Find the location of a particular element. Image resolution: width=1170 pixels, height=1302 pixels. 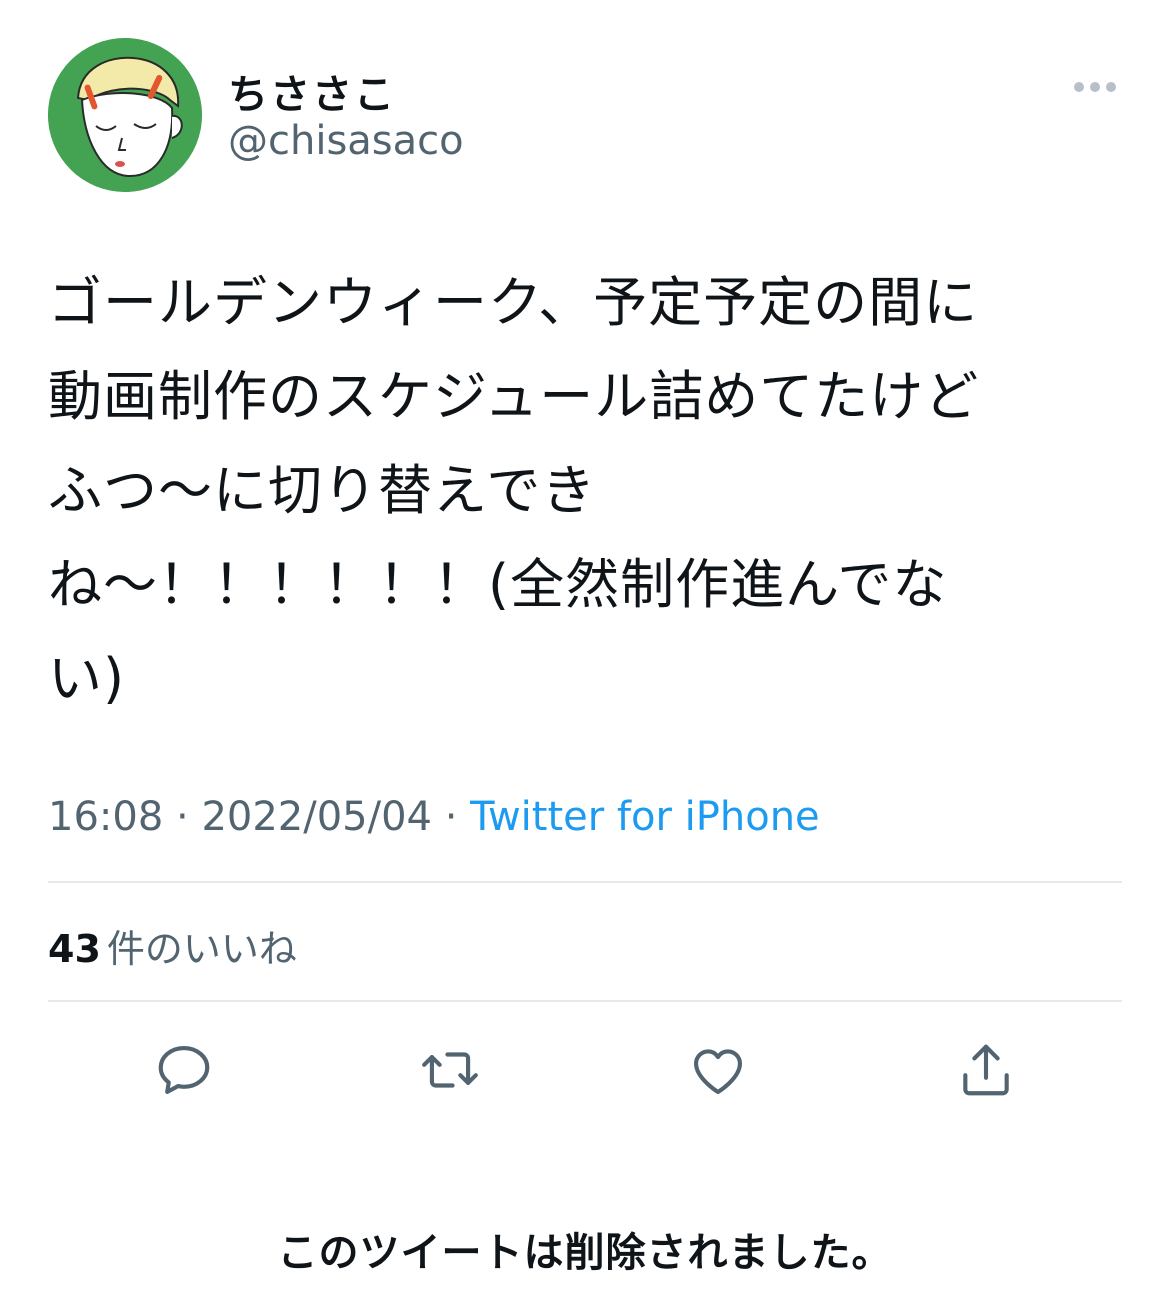

tweet-text-line: 動画制作のスケジュール詰めてたけど is located at coordinates (514, 396).